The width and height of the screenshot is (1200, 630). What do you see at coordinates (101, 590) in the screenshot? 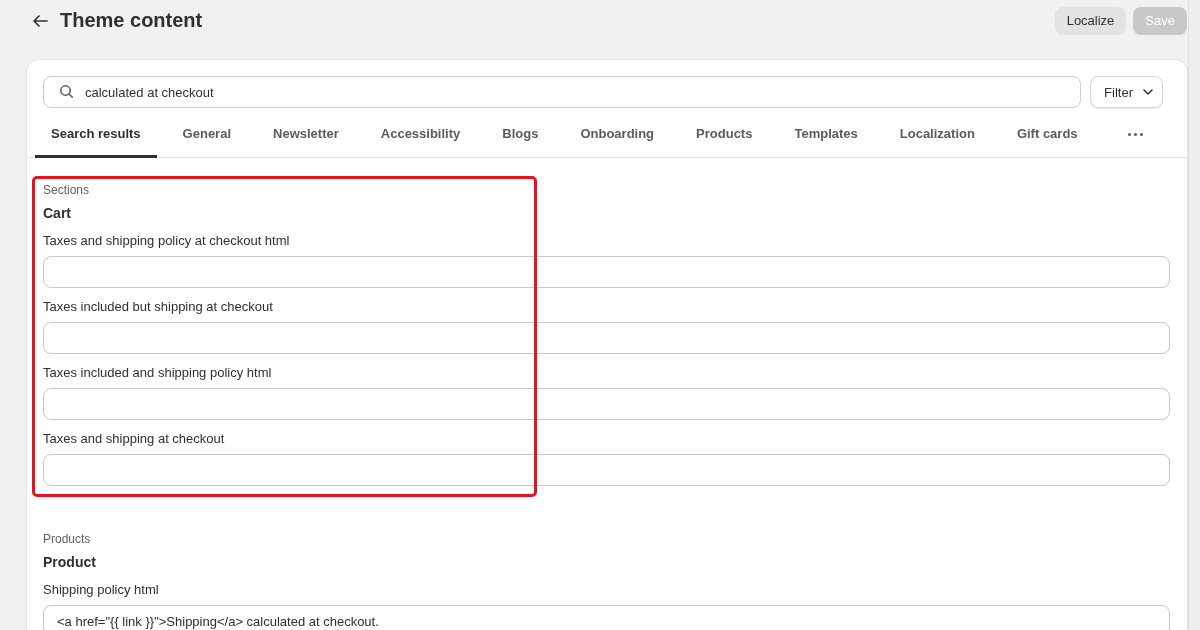
I see `field-label: Shipping policy html` at bounding box center [101, 590].